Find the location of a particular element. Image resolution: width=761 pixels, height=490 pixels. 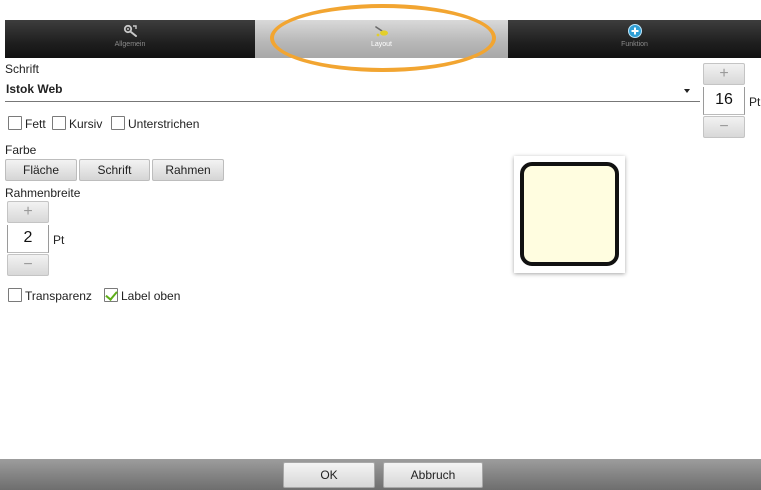

preview-shape is located at coordinates (569, 214).